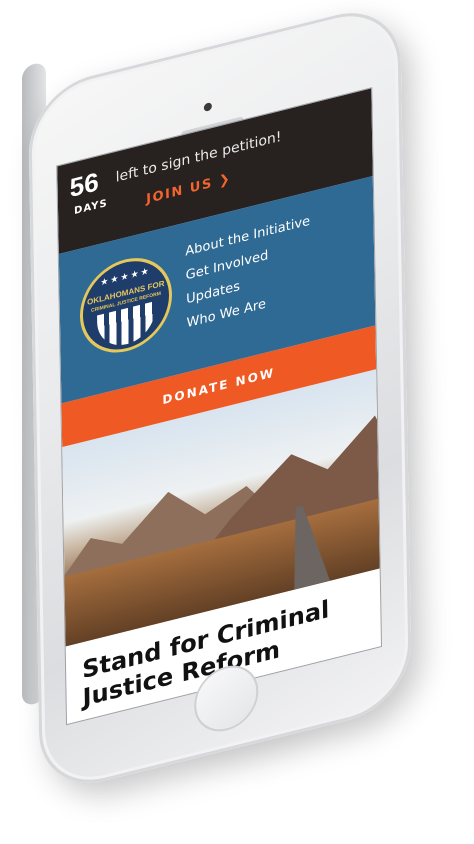  I want to click on join-us-label: JOIN US, so click(179, 191).